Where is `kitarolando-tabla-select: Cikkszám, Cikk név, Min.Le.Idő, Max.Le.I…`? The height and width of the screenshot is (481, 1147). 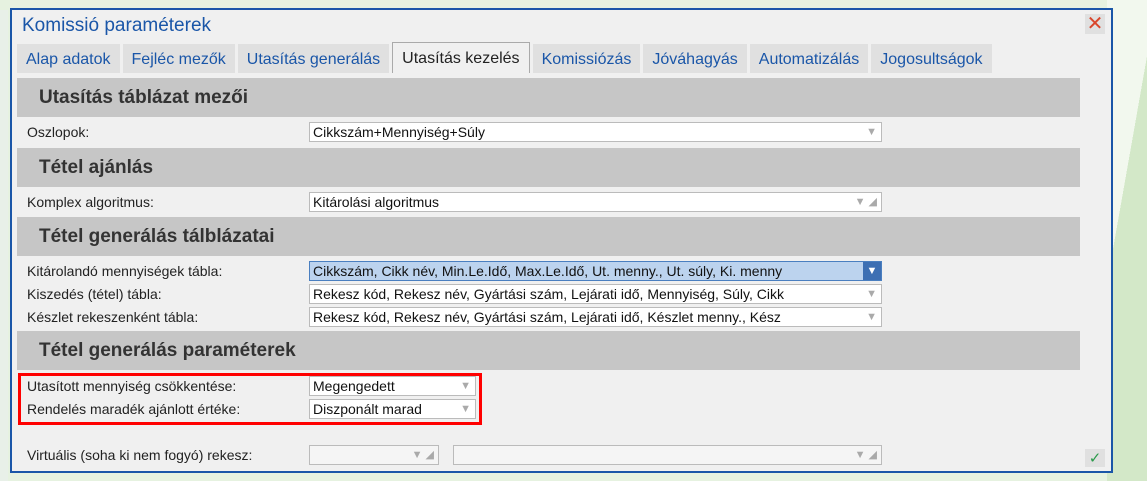 kitarolando-tabla-select: Cikkszám, Cikk név, Min.Le.Idő, Max.Le.I… is located at coordinates (595, 271).